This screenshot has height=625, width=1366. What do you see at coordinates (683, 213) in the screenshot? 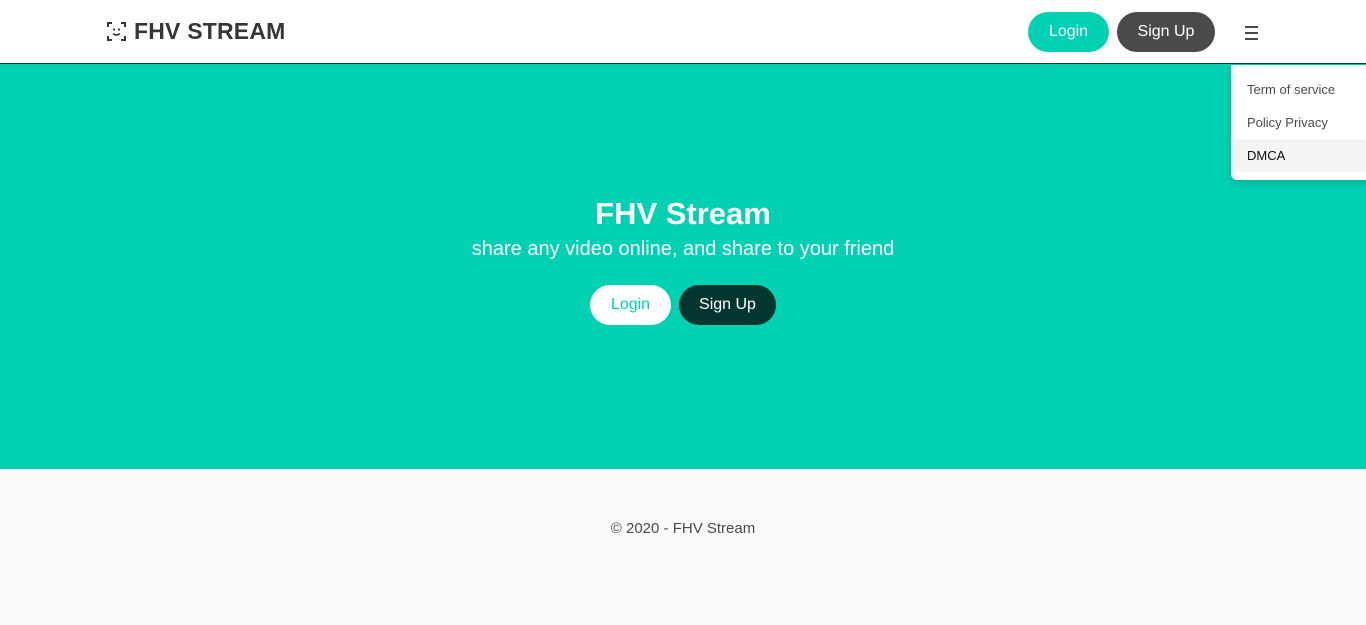
I see `hero-title: FHV Stream` at bounding box center [683, 213].